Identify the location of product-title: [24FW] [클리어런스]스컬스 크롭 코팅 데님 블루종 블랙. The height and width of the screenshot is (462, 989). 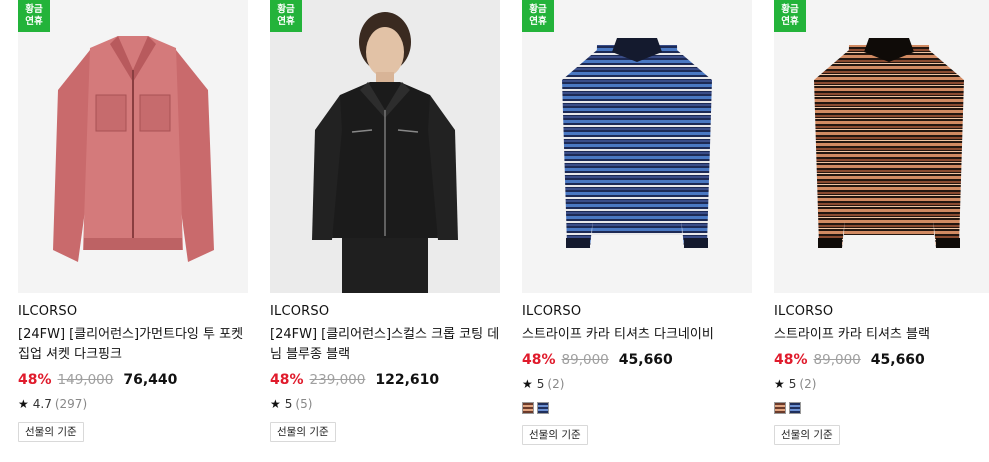
(385, 345).